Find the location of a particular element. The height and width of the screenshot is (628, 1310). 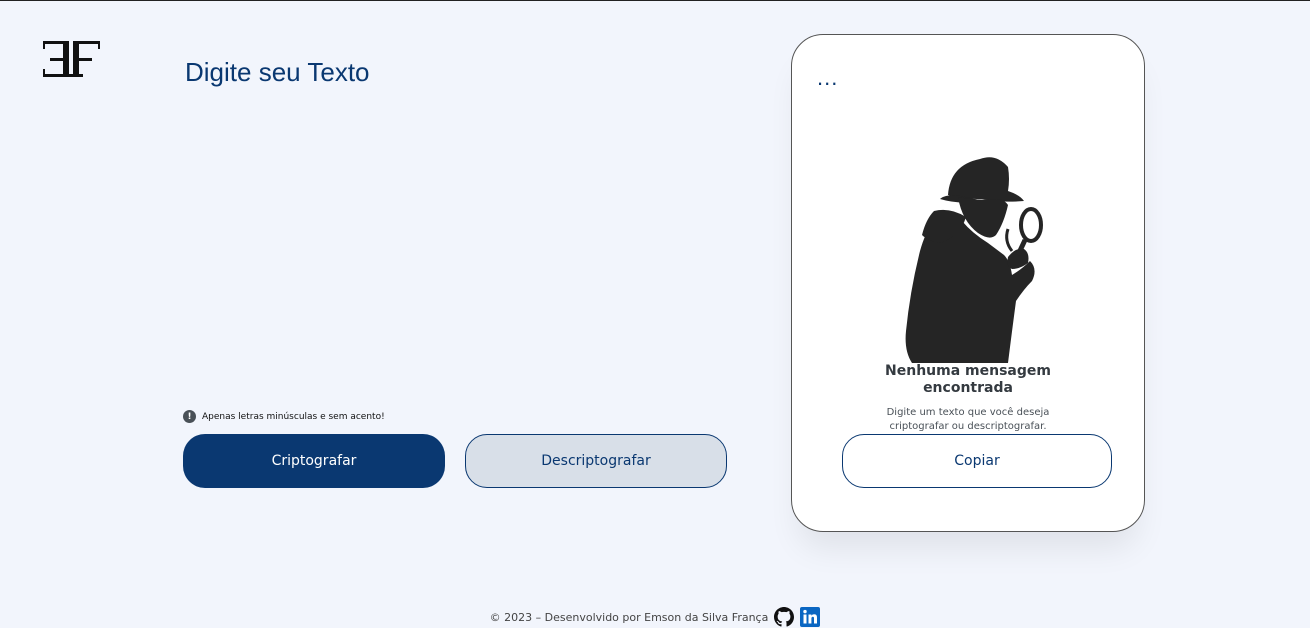

empty-state-title: Nenhuma mensagem encontrada is located at coordinates (968, 379).